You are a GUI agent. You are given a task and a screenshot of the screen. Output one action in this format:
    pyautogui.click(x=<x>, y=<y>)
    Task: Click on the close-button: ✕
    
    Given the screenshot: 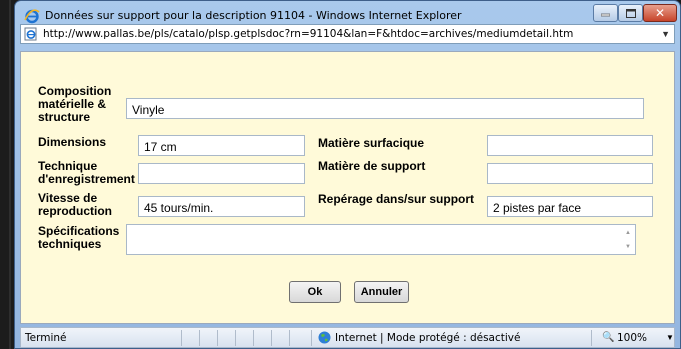 What is the action you would take?
    pyautogui.click(x=660, y=13)
    